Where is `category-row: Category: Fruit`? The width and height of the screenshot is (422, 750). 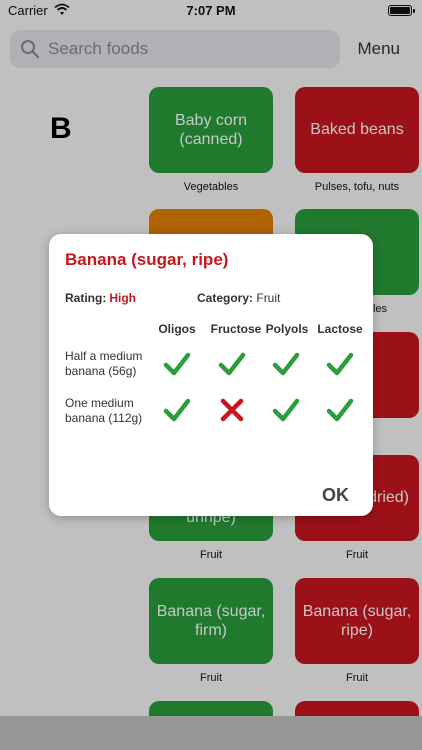 category-row: Category: Fruit is located at coordinates (238, 298).